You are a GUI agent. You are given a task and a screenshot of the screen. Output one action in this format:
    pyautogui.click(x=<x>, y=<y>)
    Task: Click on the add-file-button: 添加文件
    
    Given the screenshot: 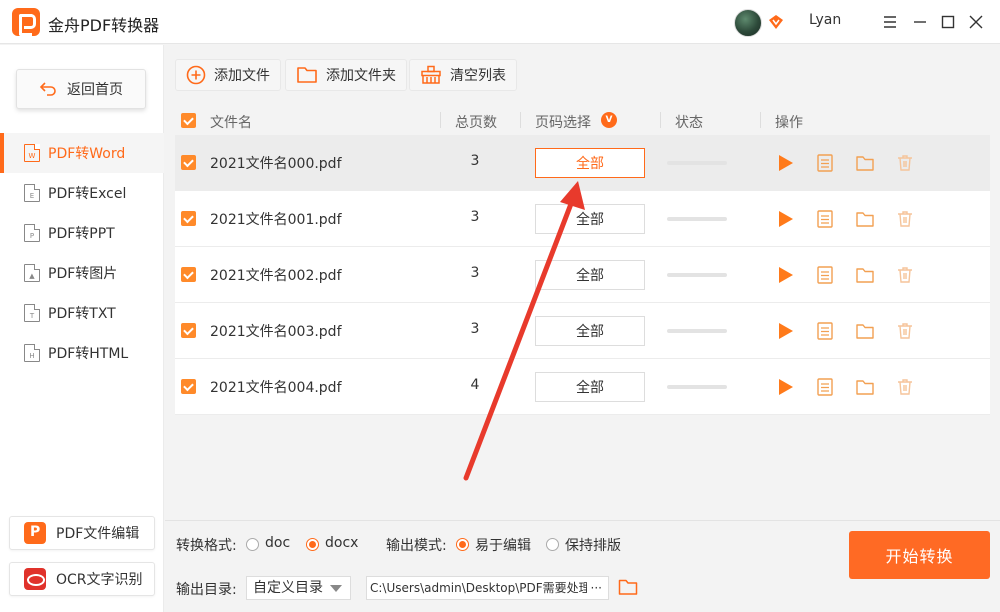 What is the action you would take?
    pyautogui.click(x=228, y=75)
    